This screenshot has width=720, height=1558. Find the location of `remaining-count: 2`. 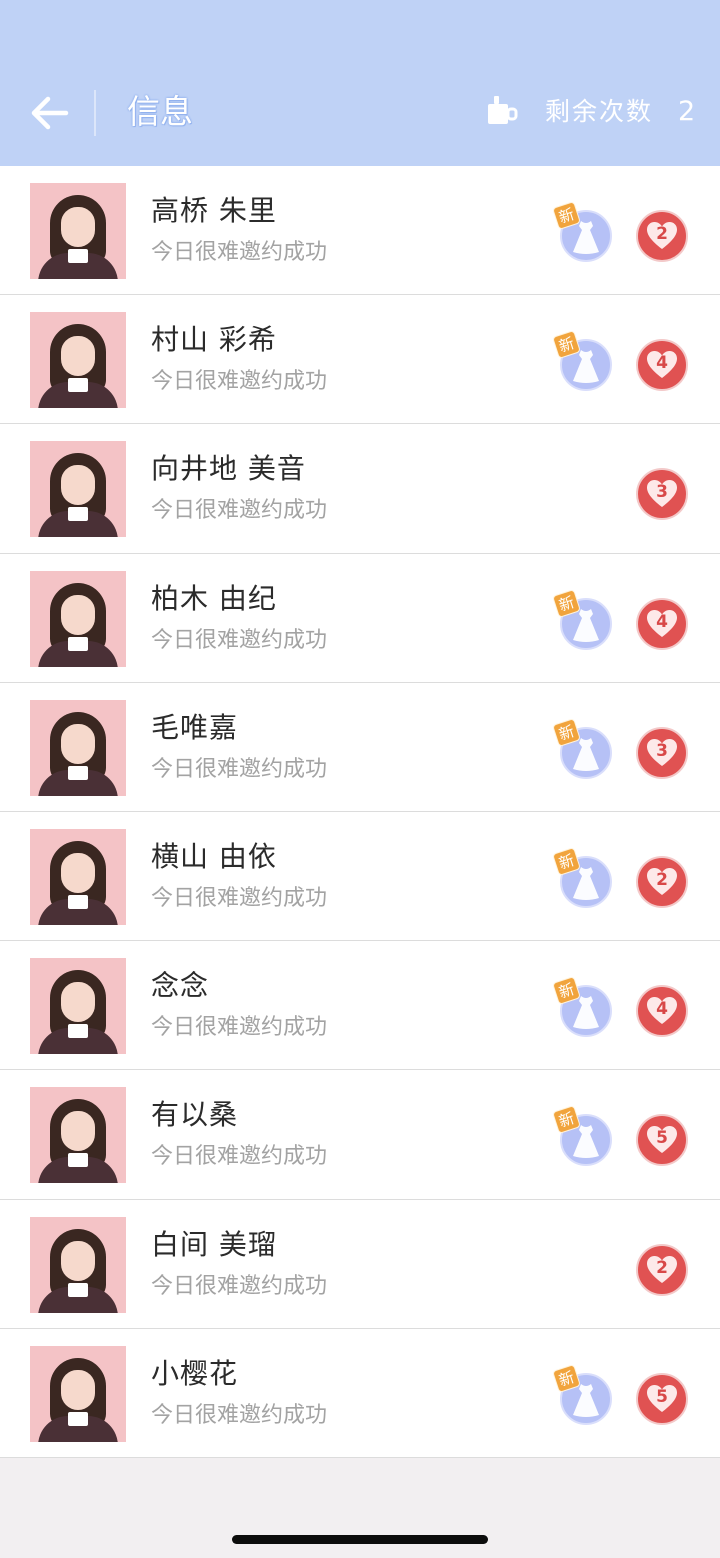

remaining-count: 2 is located at coordinates (687, 111).